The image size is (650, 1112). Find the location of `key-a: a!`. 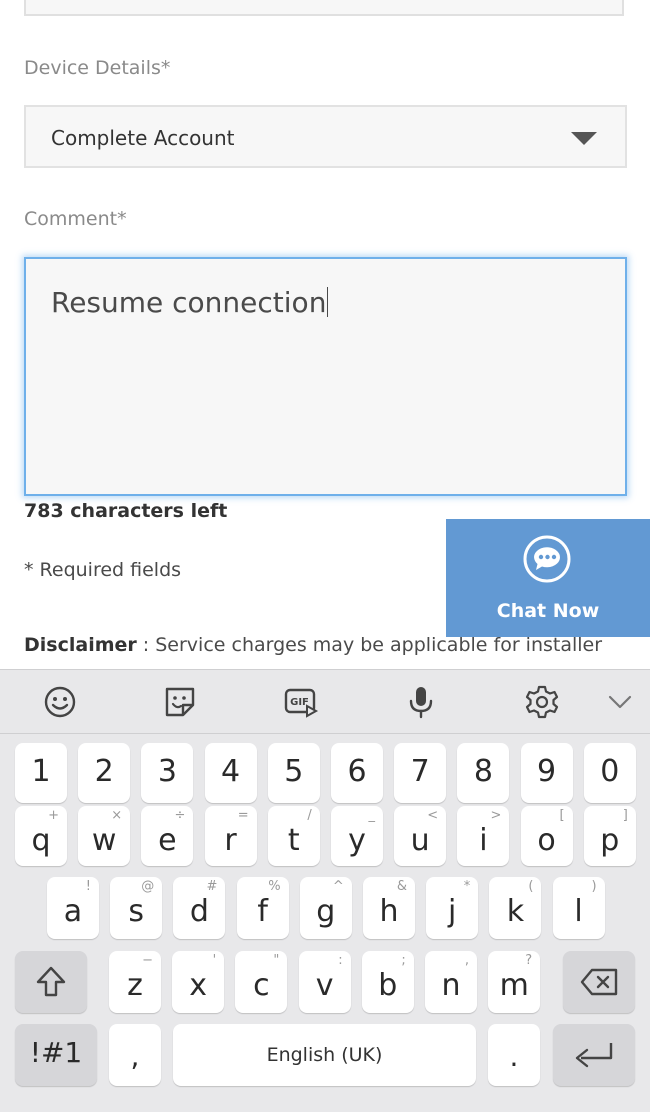

key-a: a! is located at coordinates (73, 908).